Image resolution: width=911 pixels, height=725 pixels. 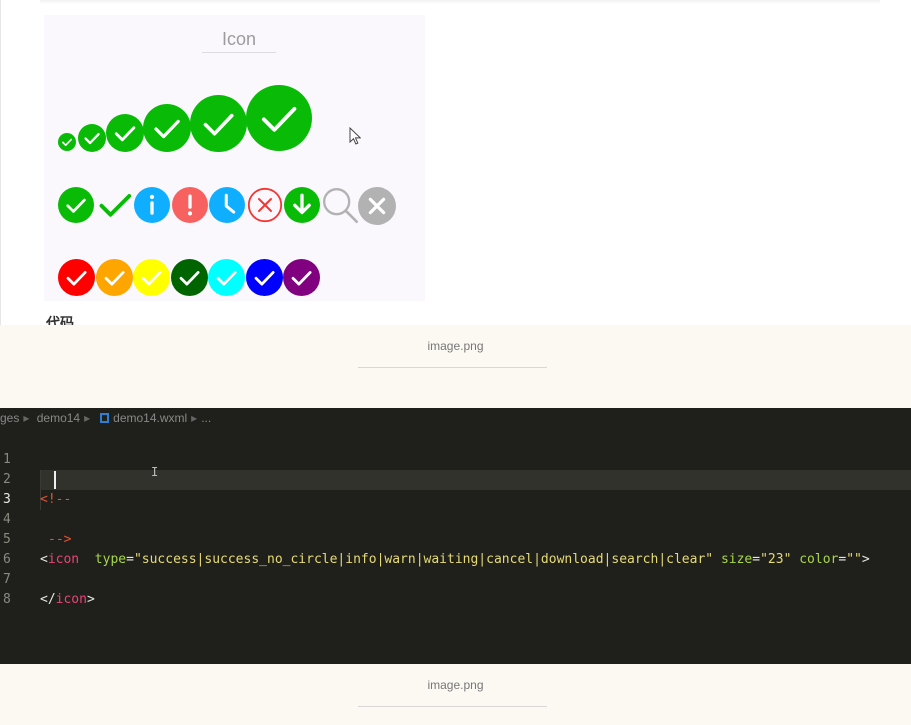 What do you see at coordinates (58, 418) in the screenshot?
I see `breadcrumb-folder: demo14` at bounding box center [58, 418].